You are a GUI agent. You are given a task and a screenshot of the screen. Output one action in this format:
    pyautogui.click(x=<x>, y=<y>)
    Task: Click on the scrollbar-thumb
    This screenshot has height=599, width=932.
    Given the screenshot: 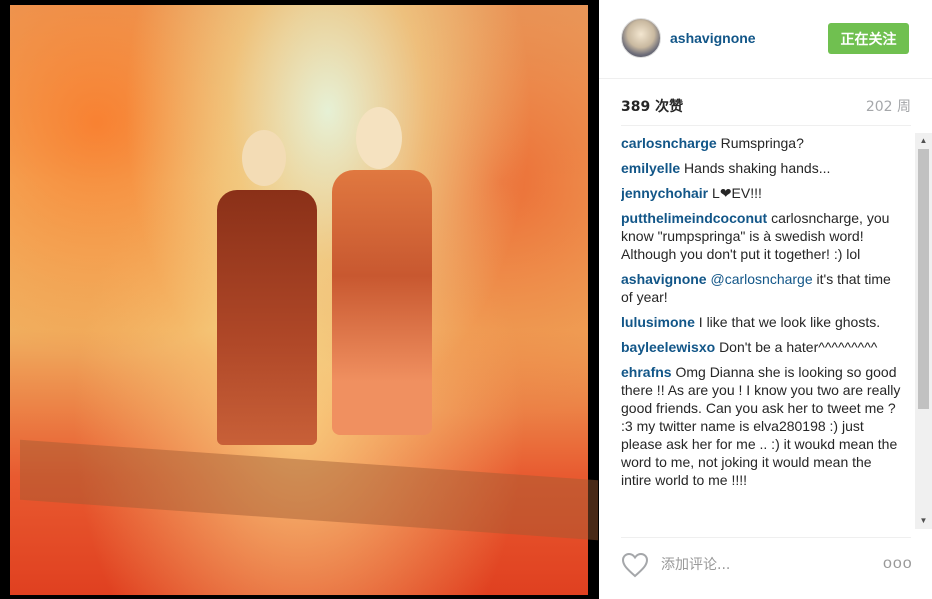 What is the action you would take?
    pyautogui.click(x=923, y=279)
    